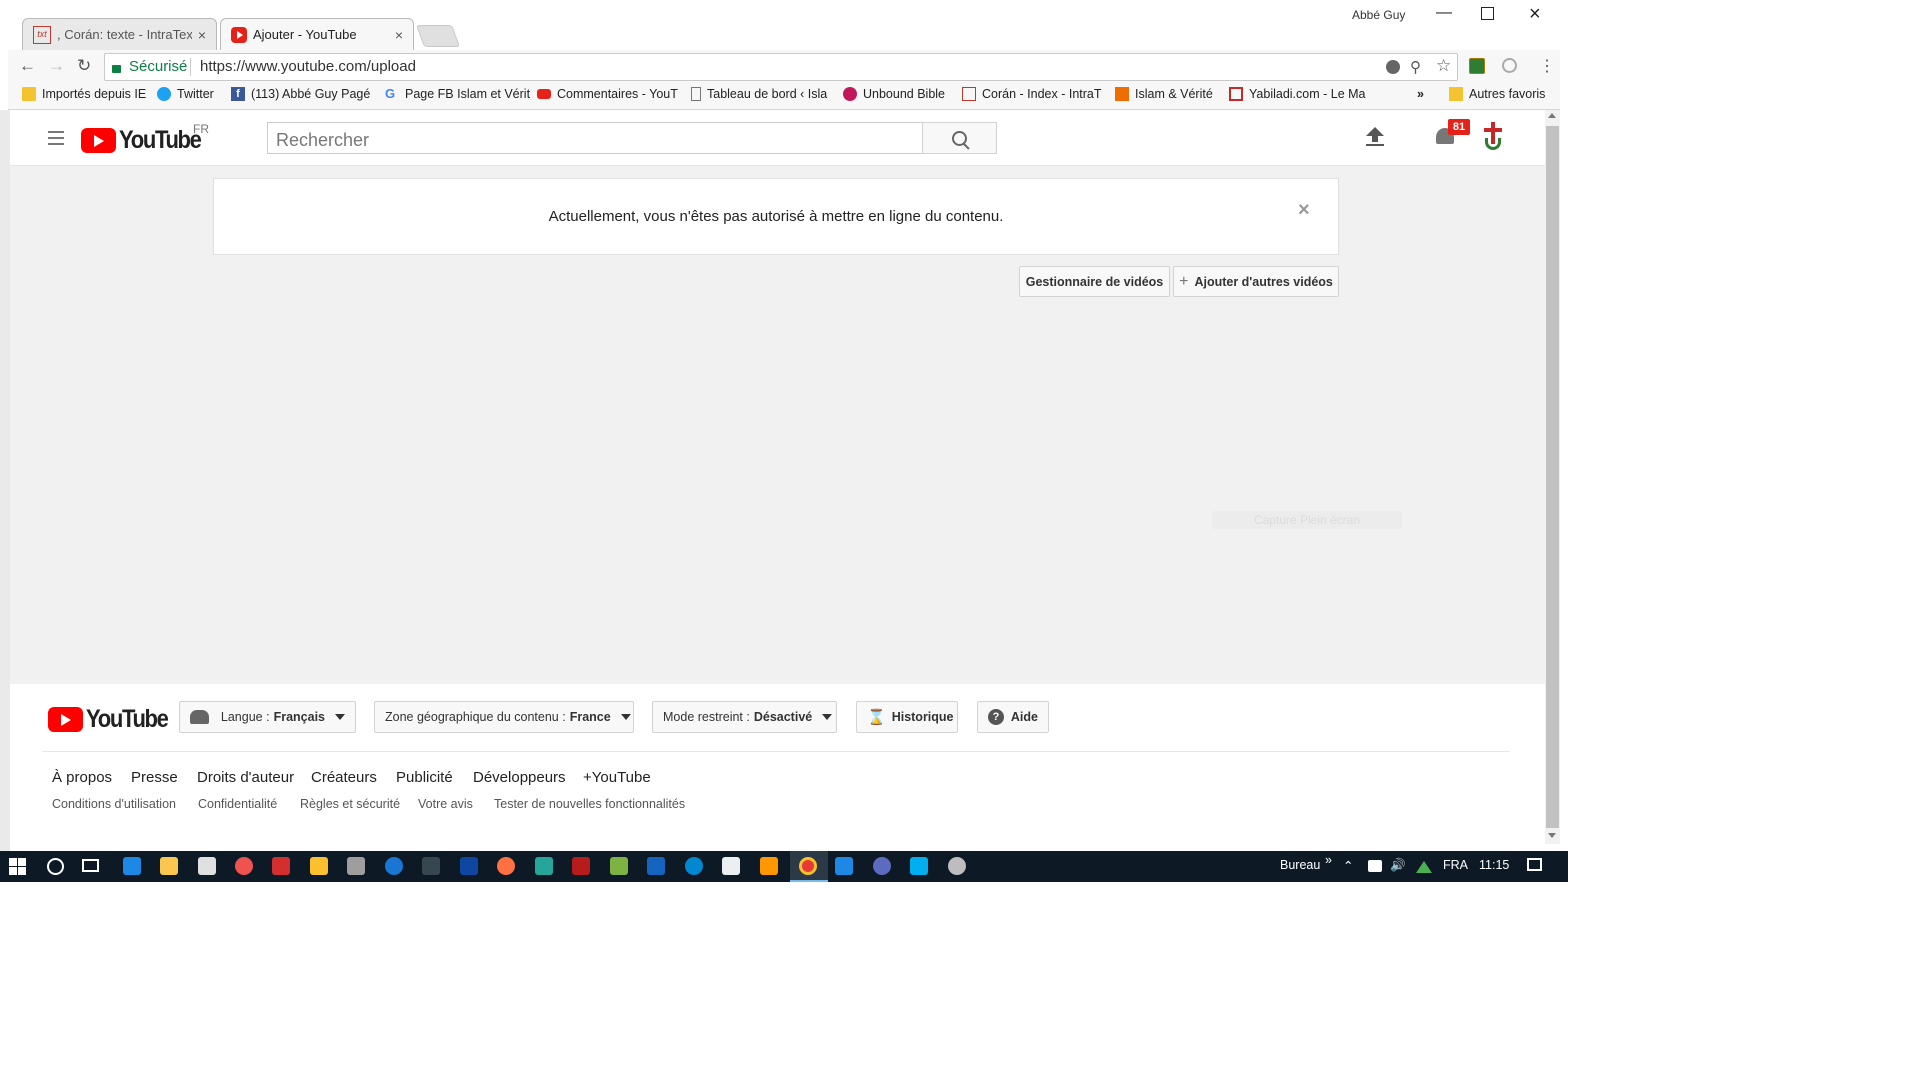 The width and height of the screenshot is (1920, 1080). What do you see at coordinates (694, 866) in the screenshot?
I see `teamviewer-icon` at bounding box center [694, 866].